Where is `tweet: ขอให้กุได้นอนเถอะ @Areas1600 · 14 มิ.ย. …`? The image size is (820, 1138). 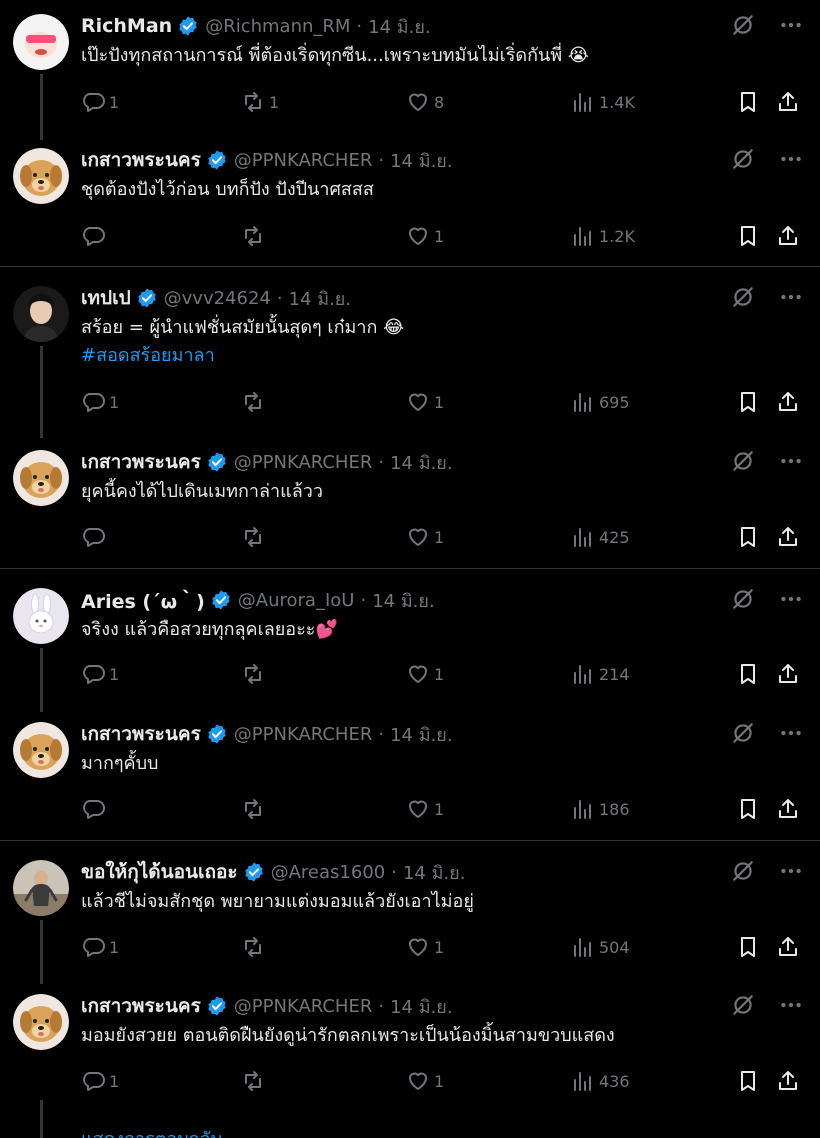
tweet: ขอให้กุได้นอนเถอะ @Areas1600 · 14 มิ.ย. … is located at coordinates (410, 915).